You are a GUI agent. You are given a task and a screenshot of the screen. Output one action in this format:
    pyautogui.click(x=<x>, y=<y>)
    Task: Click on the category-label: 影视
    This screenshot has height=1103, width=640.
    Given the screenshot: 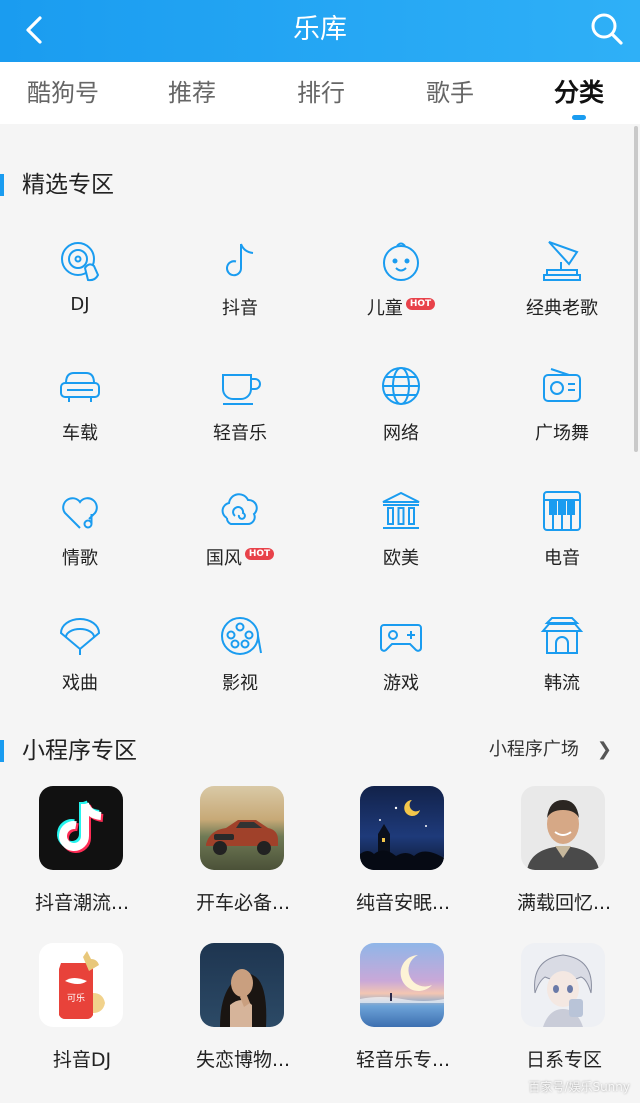 What is the action you would take?
    pyautogui.click(x=240, y=683)
    